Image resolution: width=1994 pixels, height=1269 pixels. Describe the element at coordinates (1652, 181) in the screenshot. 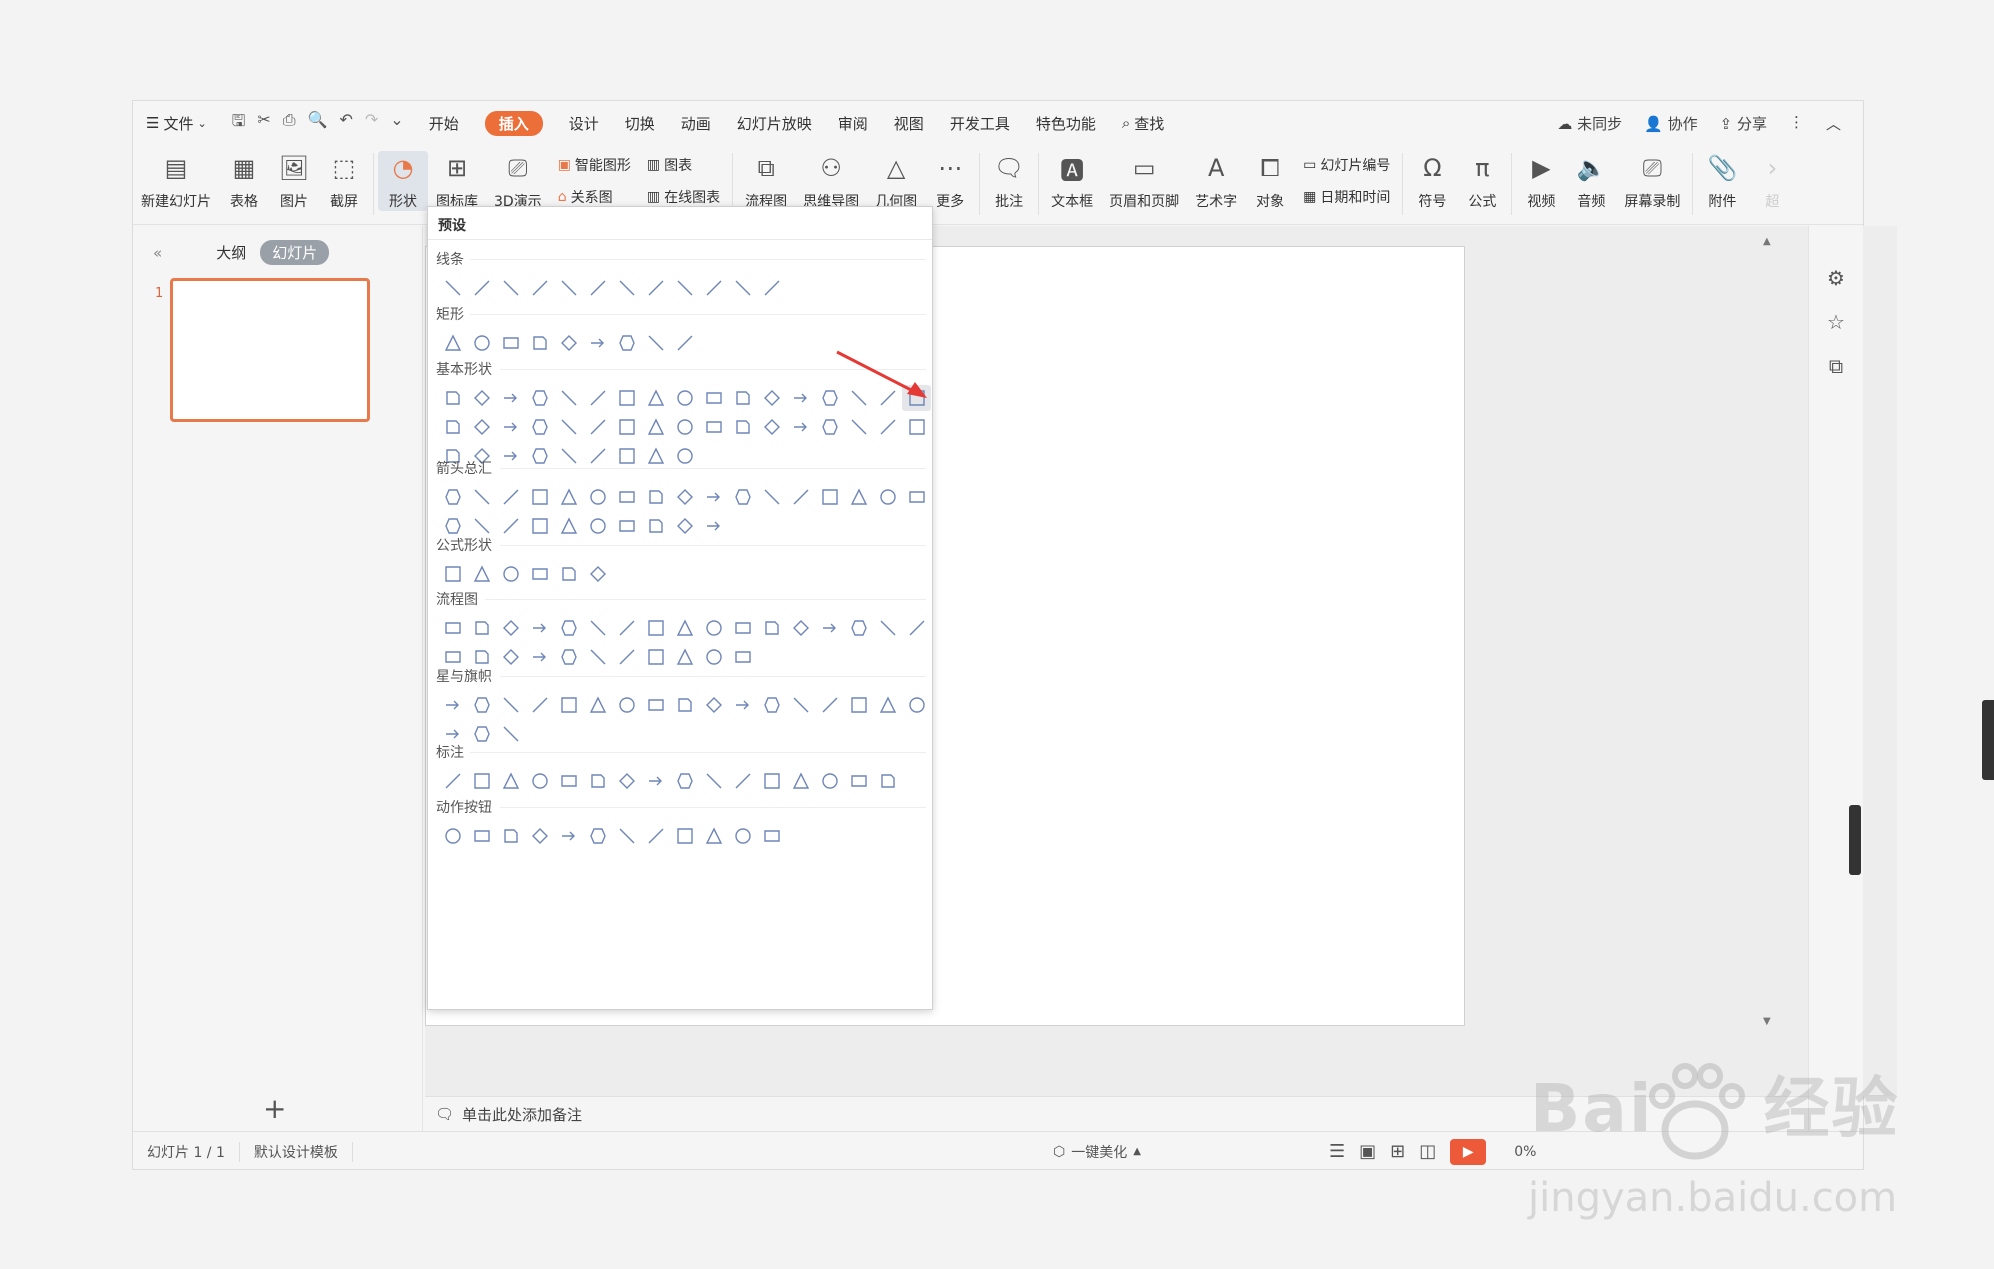

I see `screen-record-button: ⎚ 屏幕录制` at that location.